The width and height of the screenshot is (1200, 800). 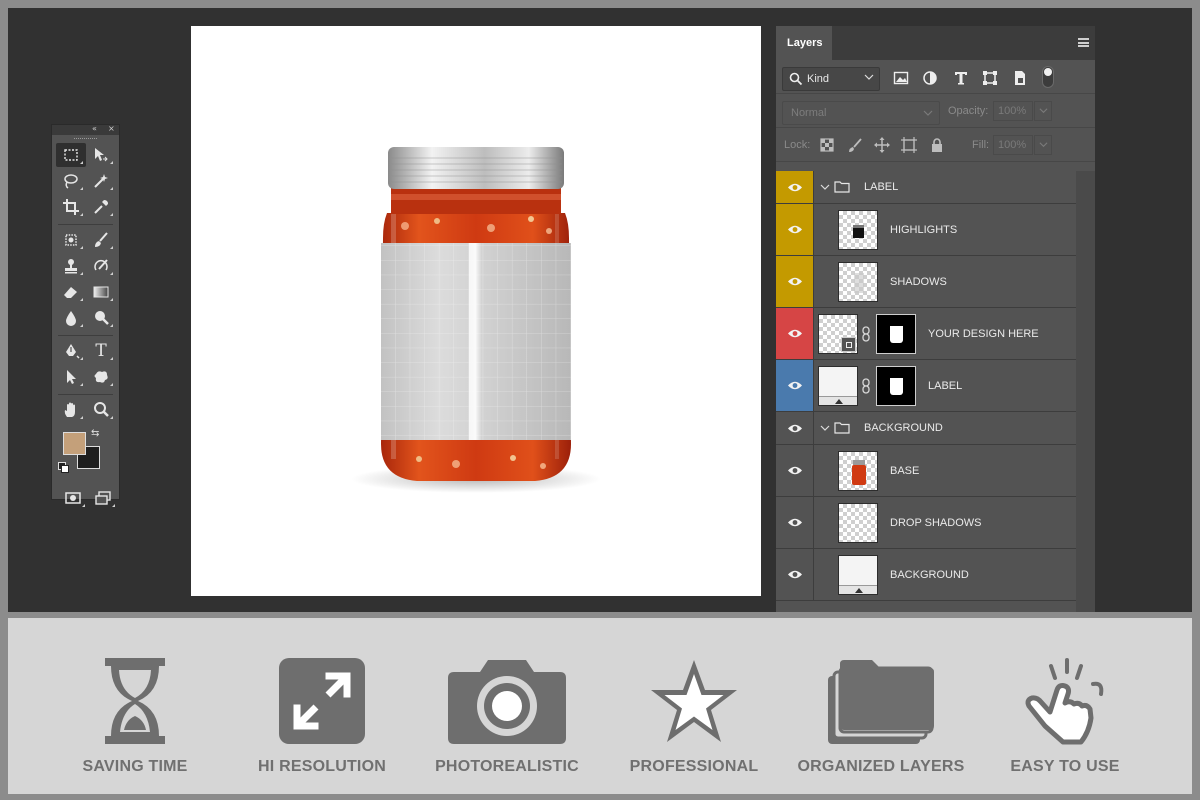 What do you see at coordinates (804, 43) in the screenshot?
I see `tab-layers: Layers` at bounding box center [804, 43].